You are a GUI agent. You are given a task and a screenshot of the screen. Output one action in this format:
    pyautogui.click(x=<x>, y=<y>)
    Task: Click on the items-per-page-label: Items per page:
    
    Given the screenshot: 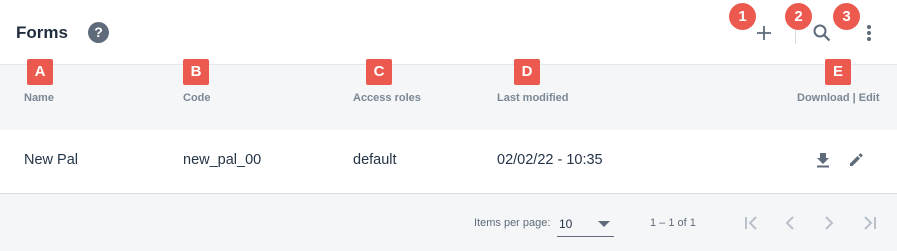 What is the action you would take?
    pyautogui.click(x=512, y=223)
    